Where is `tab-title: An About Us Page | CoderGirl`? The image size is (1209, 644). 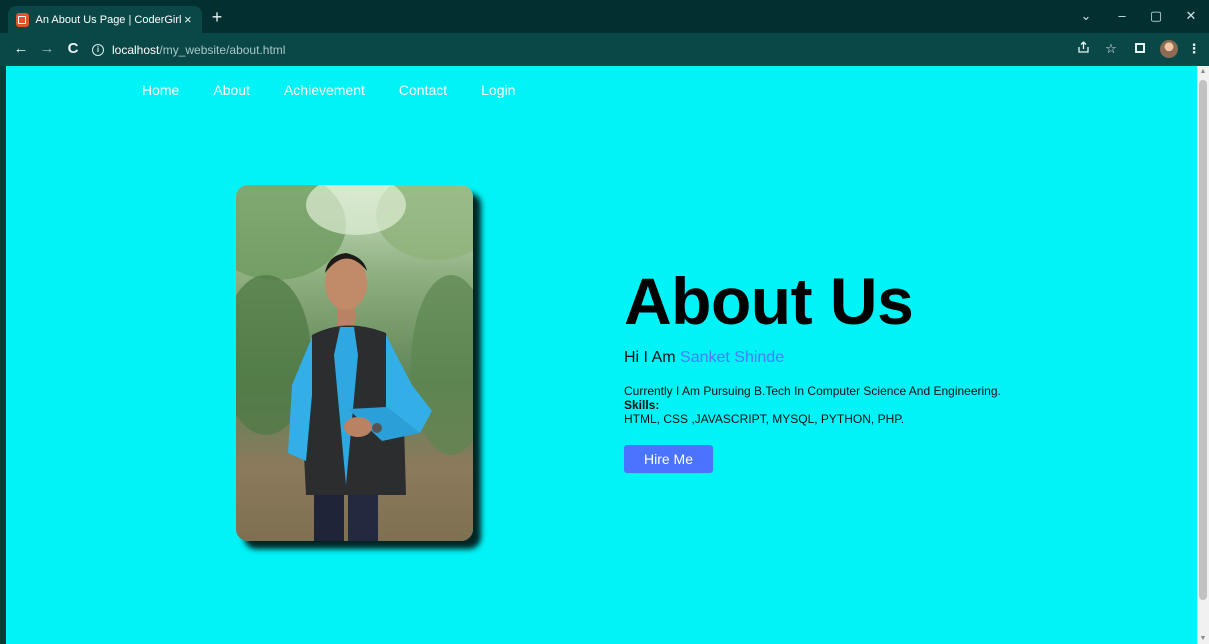
tab-title: An About Us Page | CoderGirl is located at coordinates (108, 19).